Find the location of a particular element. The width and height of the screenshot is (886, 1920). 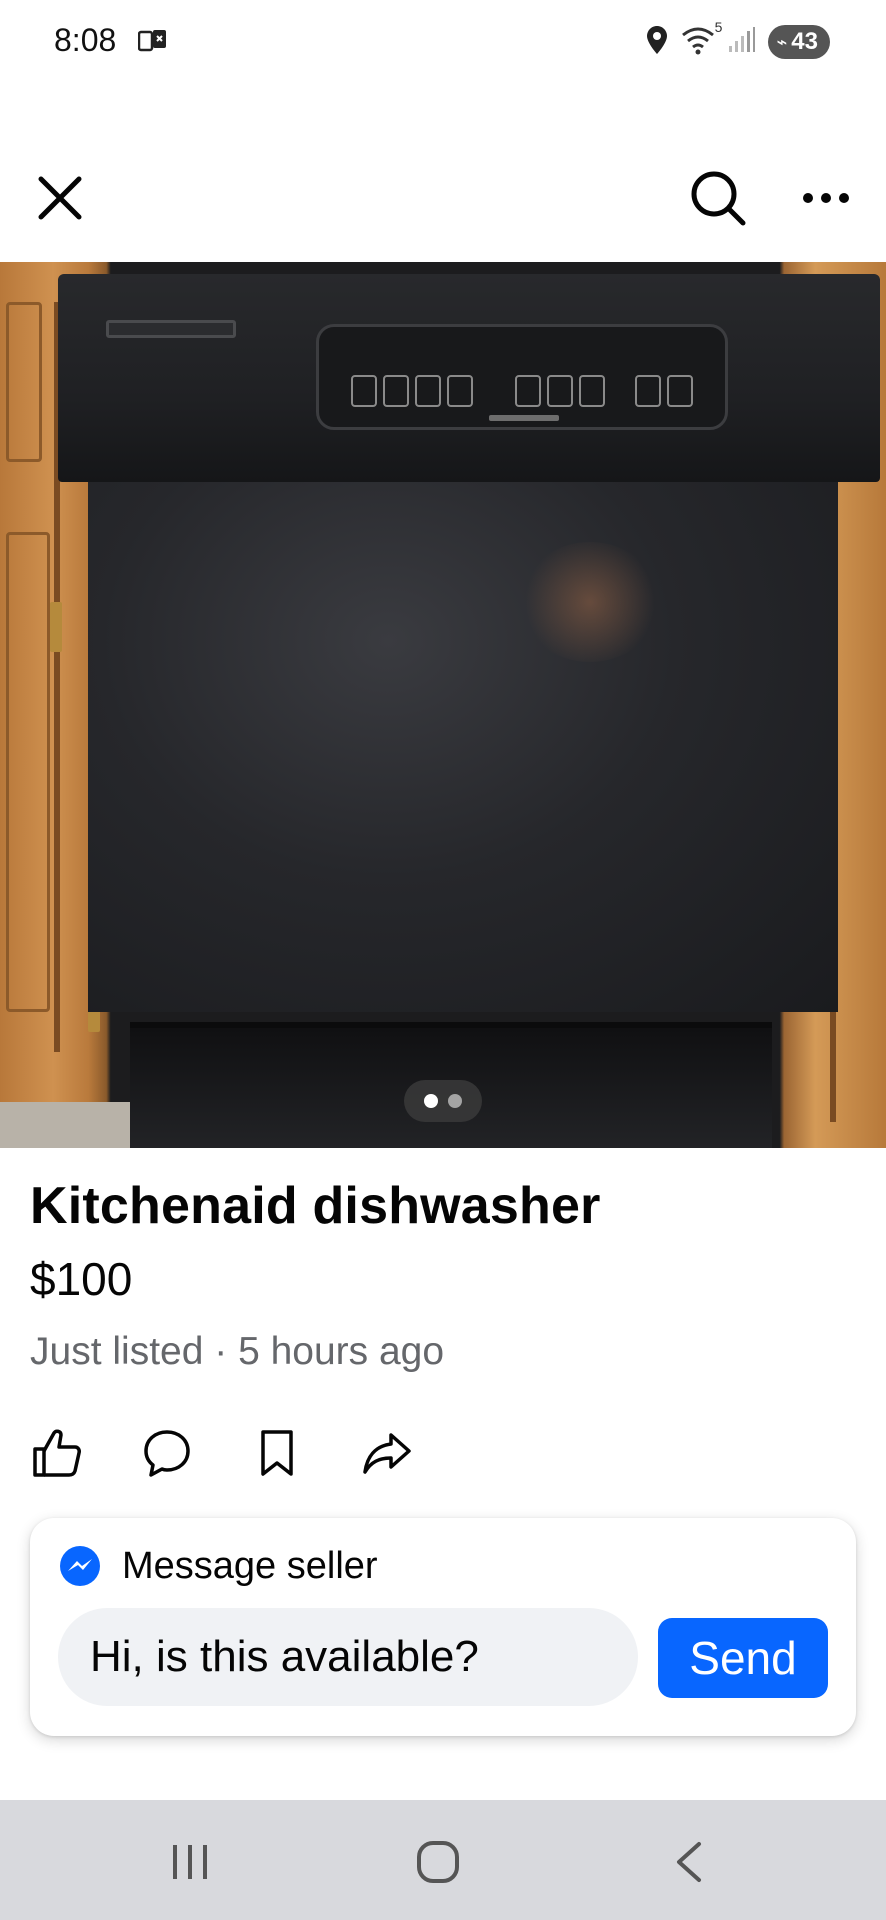

search-icon is located at coordinates (718, 198).